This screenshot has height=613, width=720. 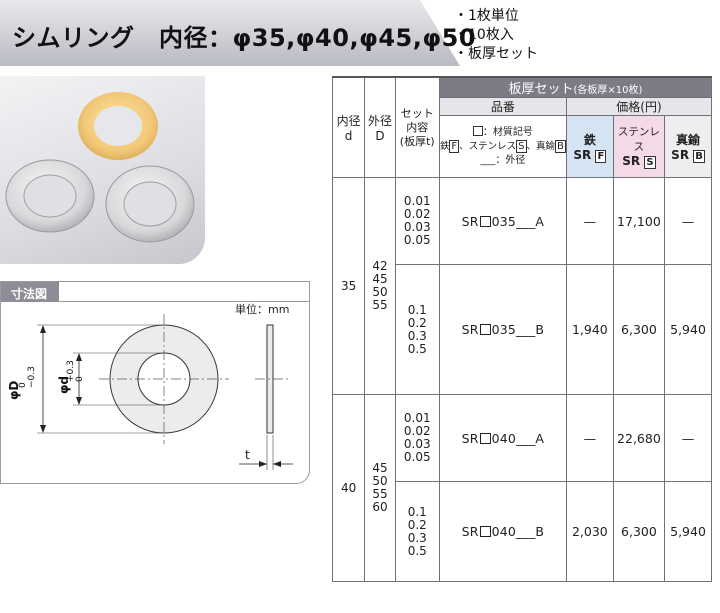 What do you see at coordinates (75, 371) in the screenshot?
I see `inner-tolerance: +0.3 0` at bounding box center [75, 371].